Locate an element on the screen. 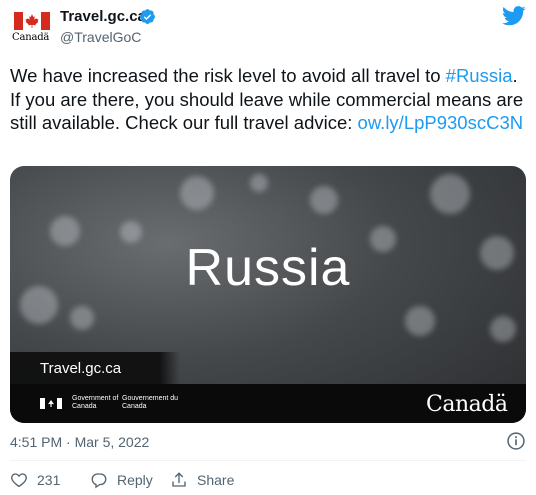  handle: @TravelGoC is located at coordinates (100, 37).